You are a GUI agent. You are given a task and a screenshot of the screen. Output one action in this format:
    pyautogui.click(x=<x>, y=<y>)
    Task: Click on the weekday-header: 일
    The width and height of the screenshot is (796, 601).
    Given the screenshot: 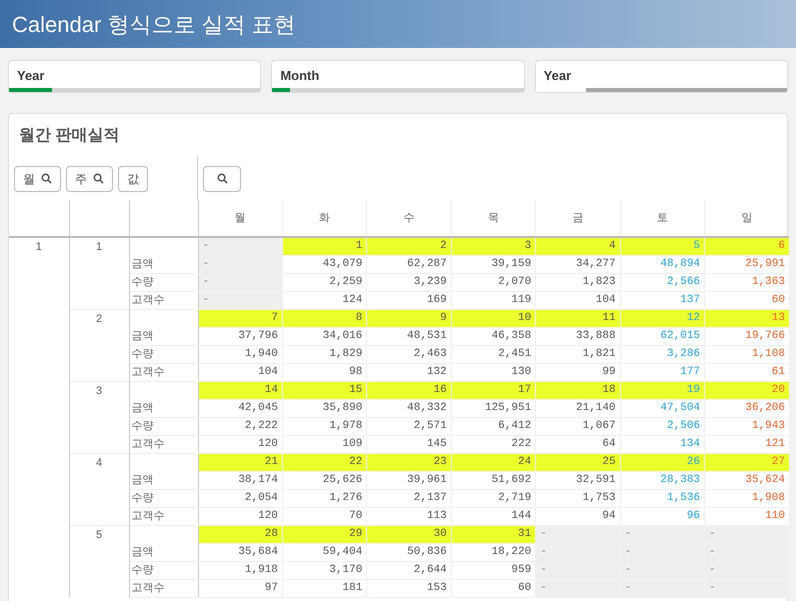 What is the action you would take?
    pyautogui.click(x=747, y=218)
    